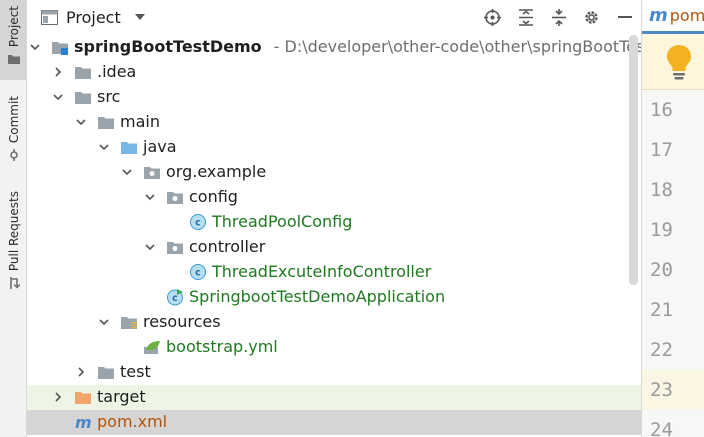  What do you see at coordinates (13, 155) in the screenshot?
I see `commit-icon` at bounding box center [13, 155].